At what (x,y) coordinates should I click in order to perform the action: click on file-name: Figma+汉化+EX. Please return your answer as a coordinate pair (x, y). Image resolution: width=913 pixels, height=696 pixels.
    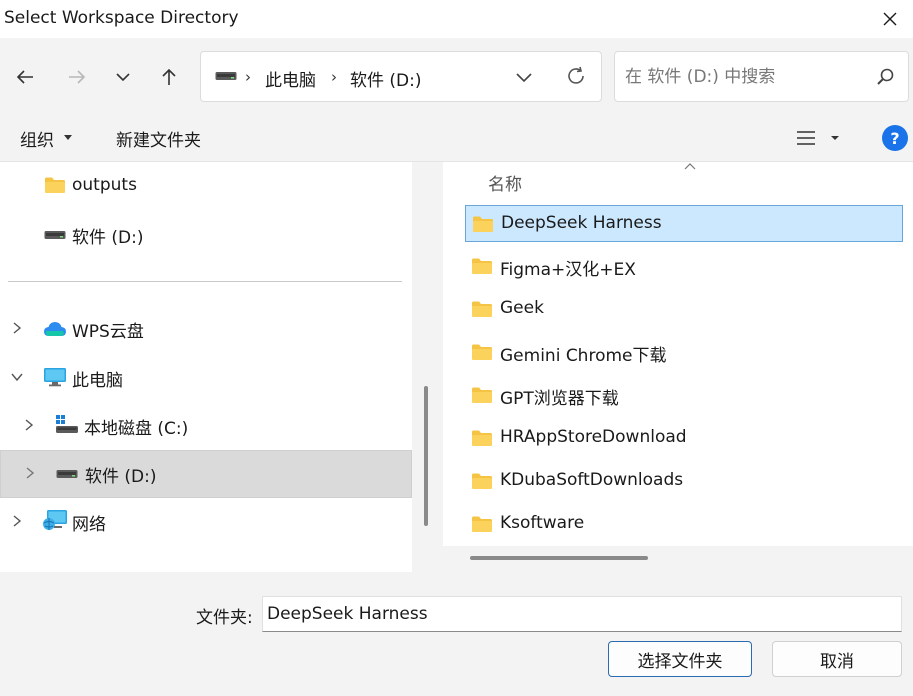
    Looking at the image, I should click on (568, 270).